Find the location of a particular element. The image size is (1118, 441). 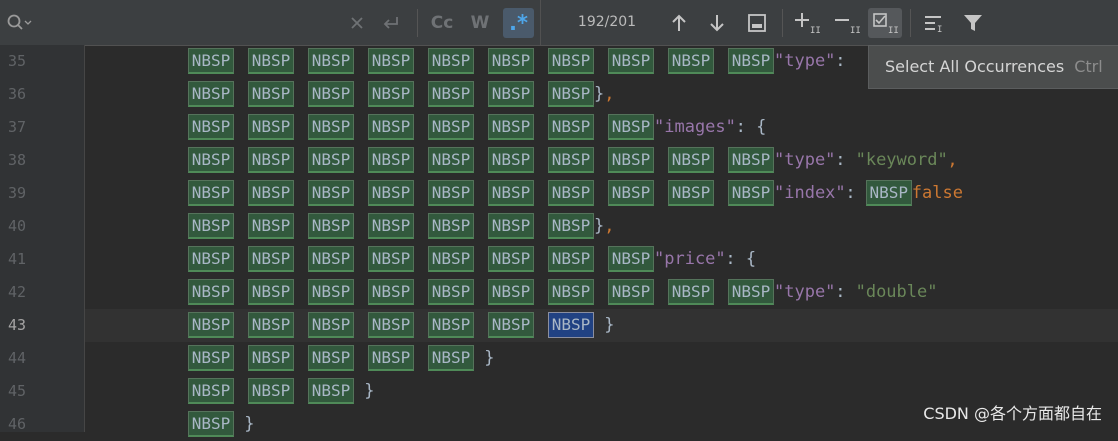

clear-icon is located at coordinates (357, 22).